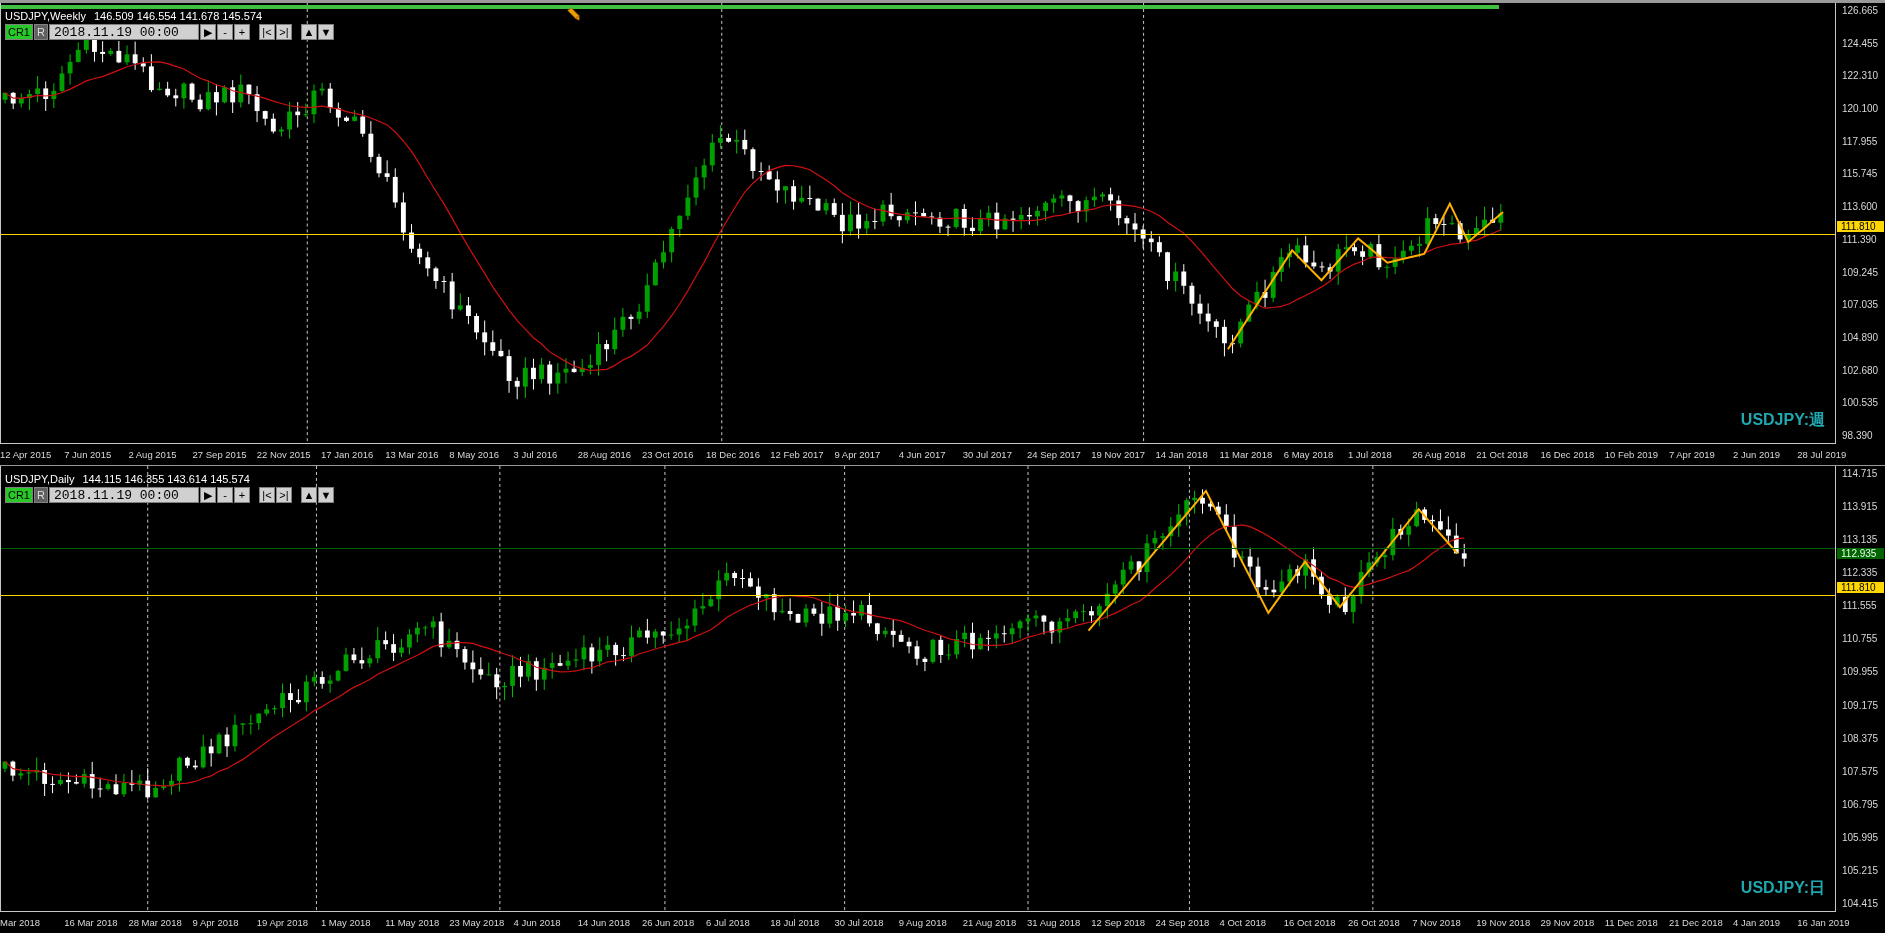 This screenshot has width=1885, height=933. I want to click on date-tick-label: 9 Aug 2018, so click(923, 923).